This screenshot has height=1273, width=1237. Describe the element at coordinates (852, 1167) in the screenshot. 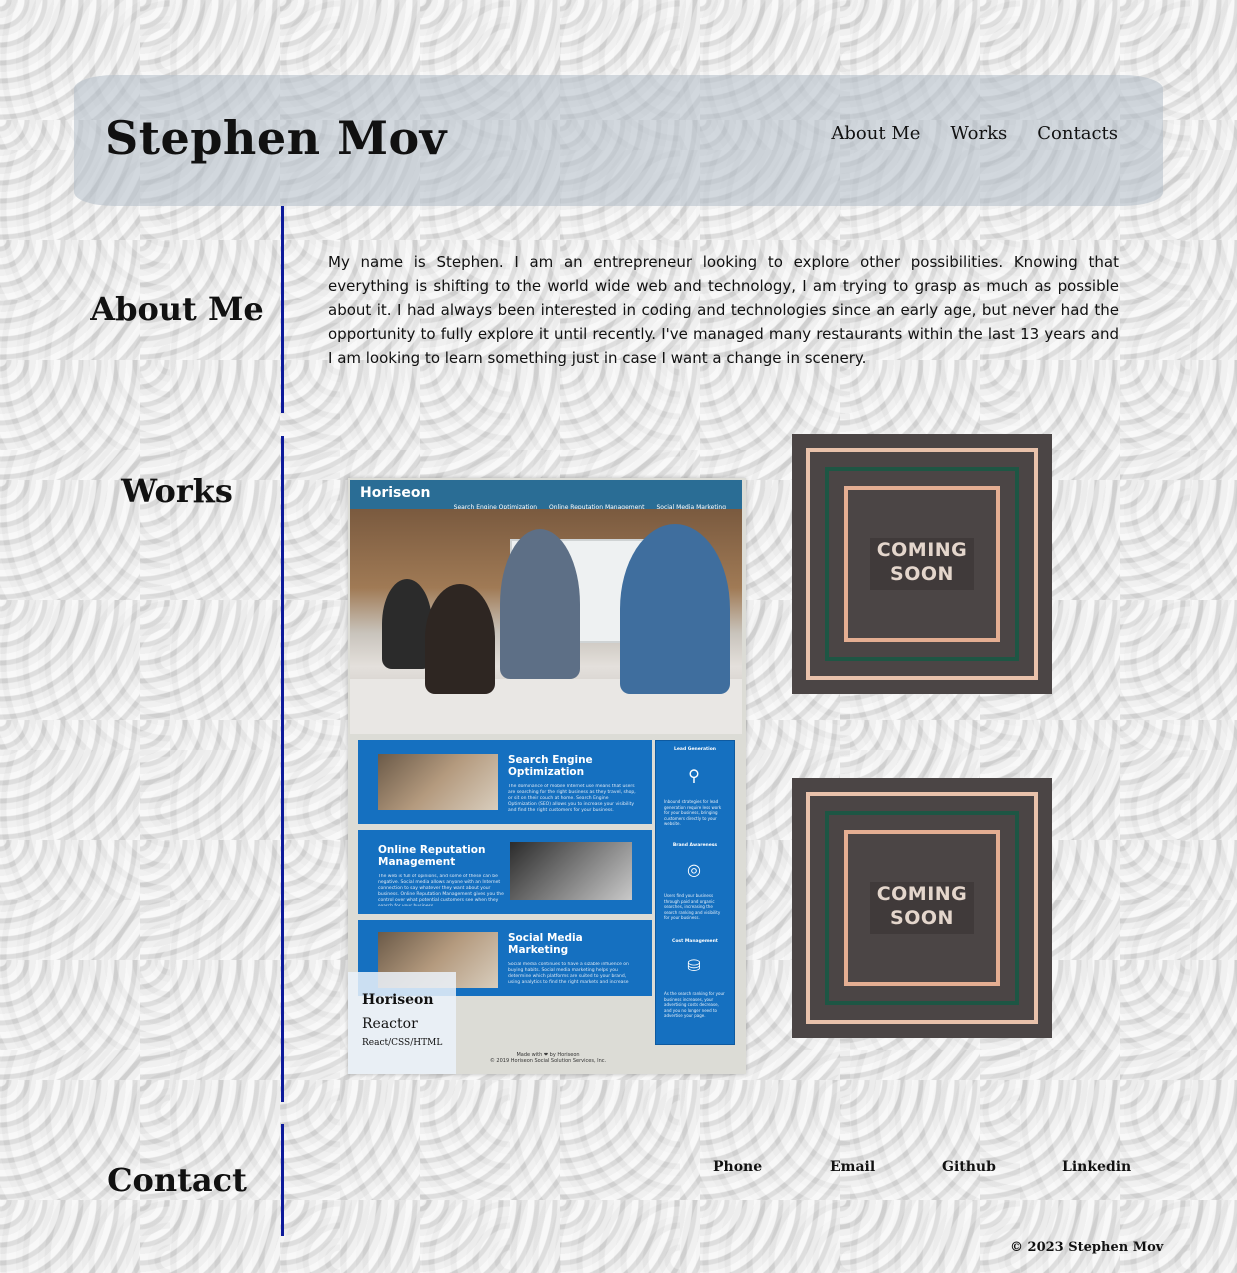

I see `contact-email-link: Email` at that location.